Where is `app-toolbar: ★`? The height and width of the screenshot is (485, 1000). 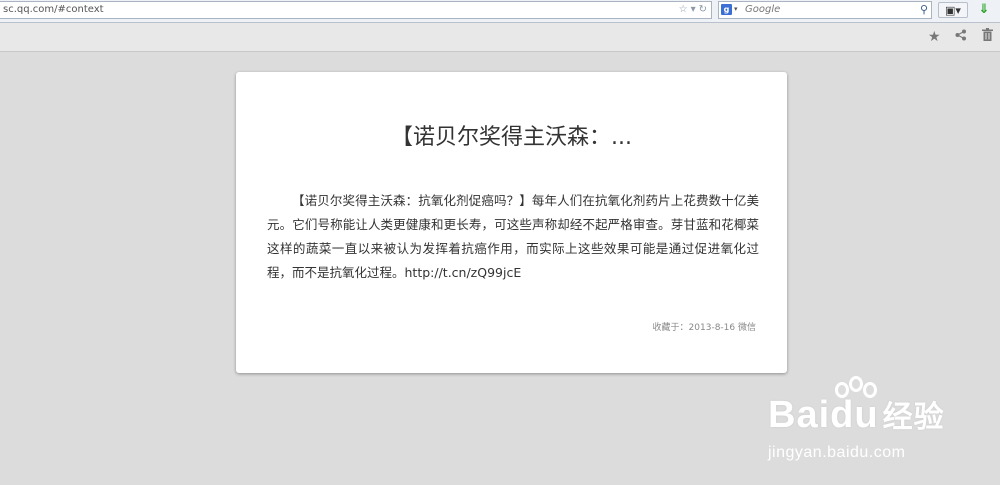 app-toolbar: ★ is located at coordinates (500, 37).